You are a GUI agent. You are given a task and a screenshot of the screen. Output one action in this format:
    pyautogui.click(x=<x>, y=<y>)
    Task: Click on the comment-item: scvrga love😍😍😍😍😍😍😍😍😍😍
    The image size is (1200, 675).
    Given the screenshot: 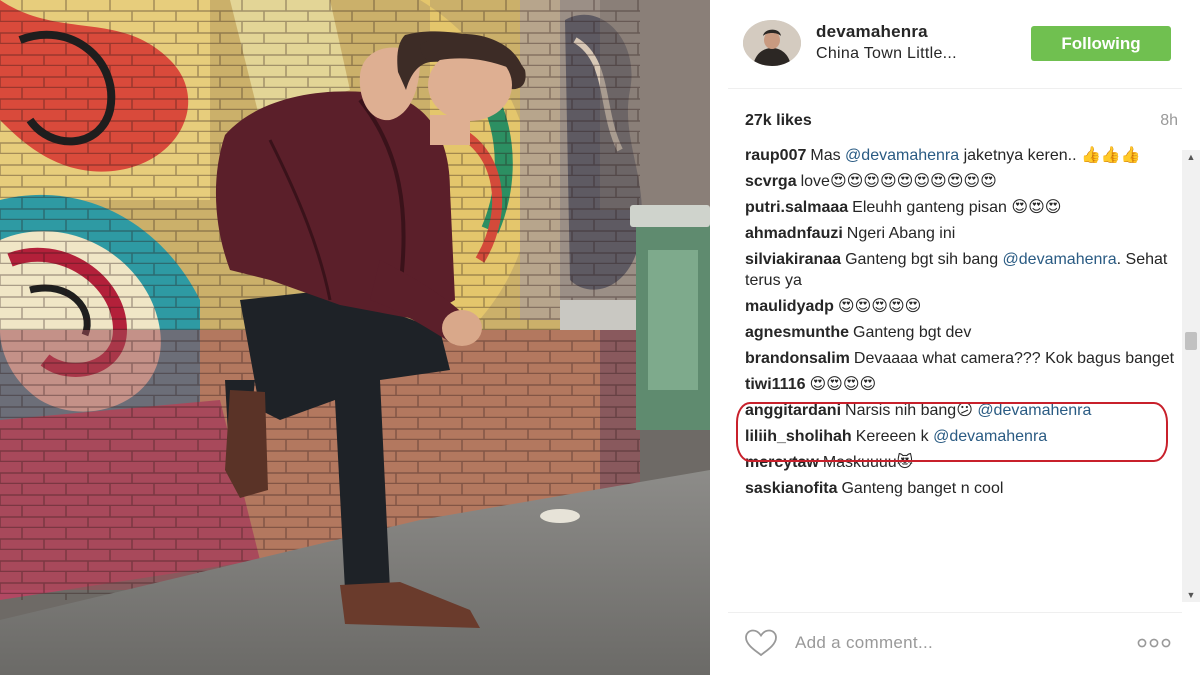 What is the action you would take?
    pyautogui.click(x=962, y=182)
    